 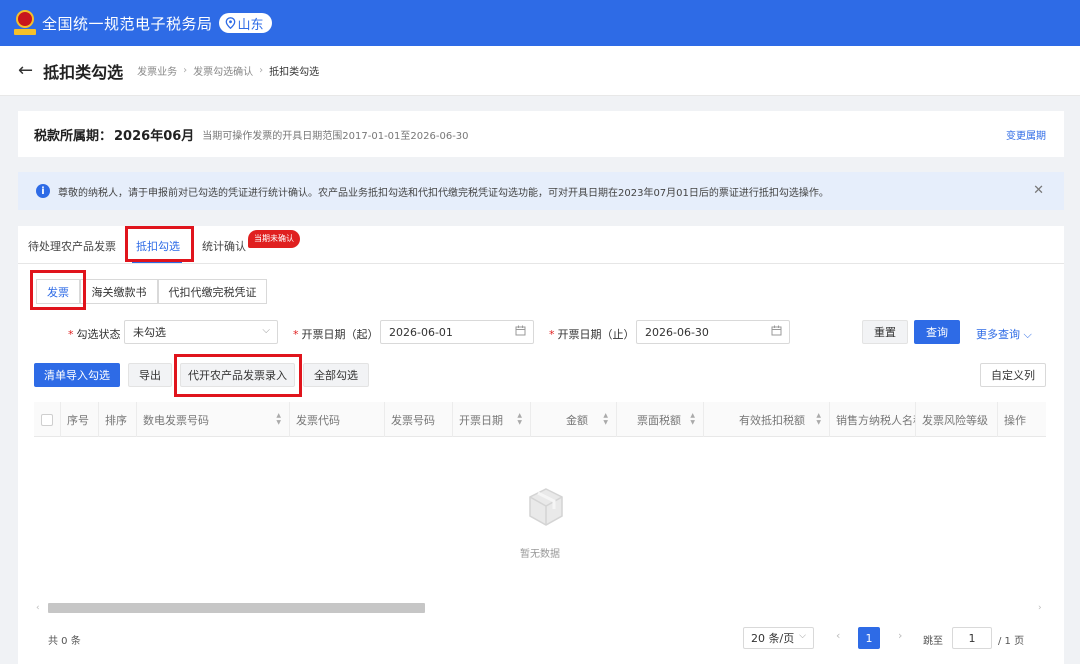 What do you see at coordinates (157, 262) in the screenshot?
I see `active-tab-indicator` at bounding box center [157, 262].